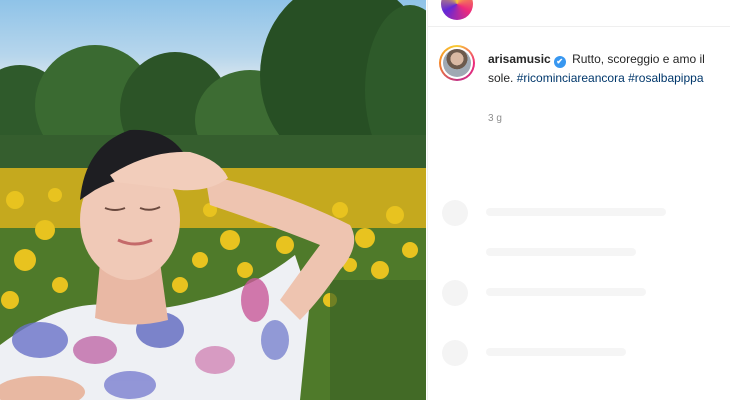 The height and width of the screenshot is (400, 730). What do you see at coordinates (457, 10) in the screenshot?
I see `header-avatar` at bounding box center [457, 10].